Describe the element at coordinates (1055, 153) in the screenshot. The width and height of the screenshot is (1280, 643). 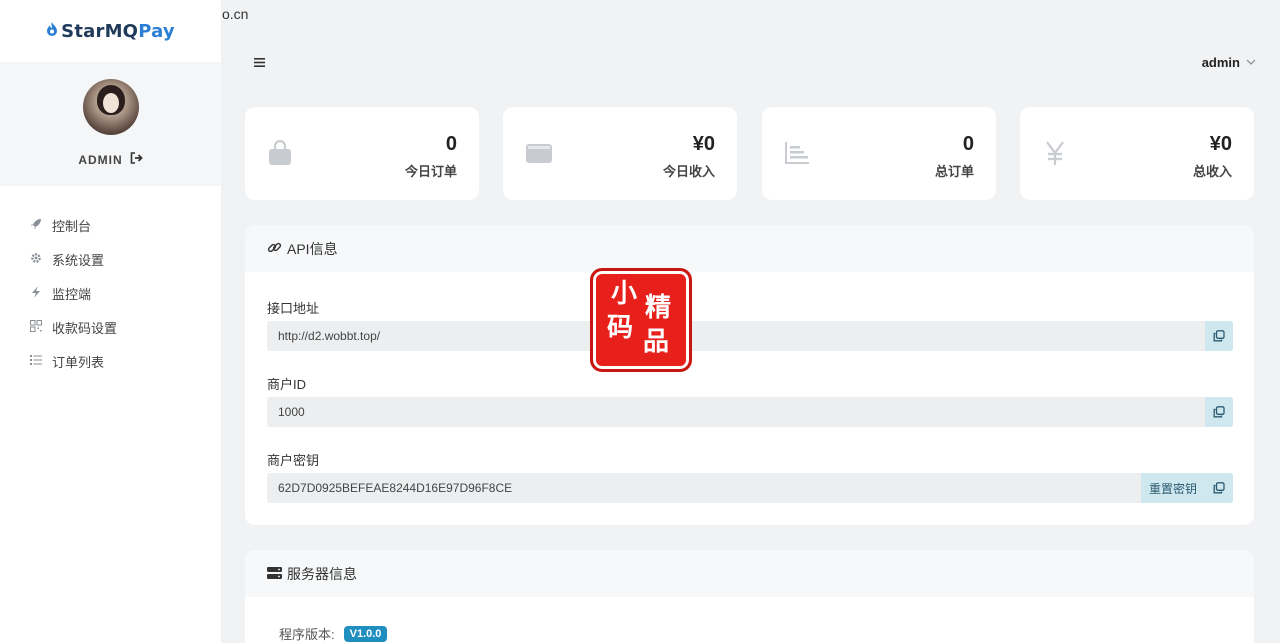
I see `yen-icon` at that location.